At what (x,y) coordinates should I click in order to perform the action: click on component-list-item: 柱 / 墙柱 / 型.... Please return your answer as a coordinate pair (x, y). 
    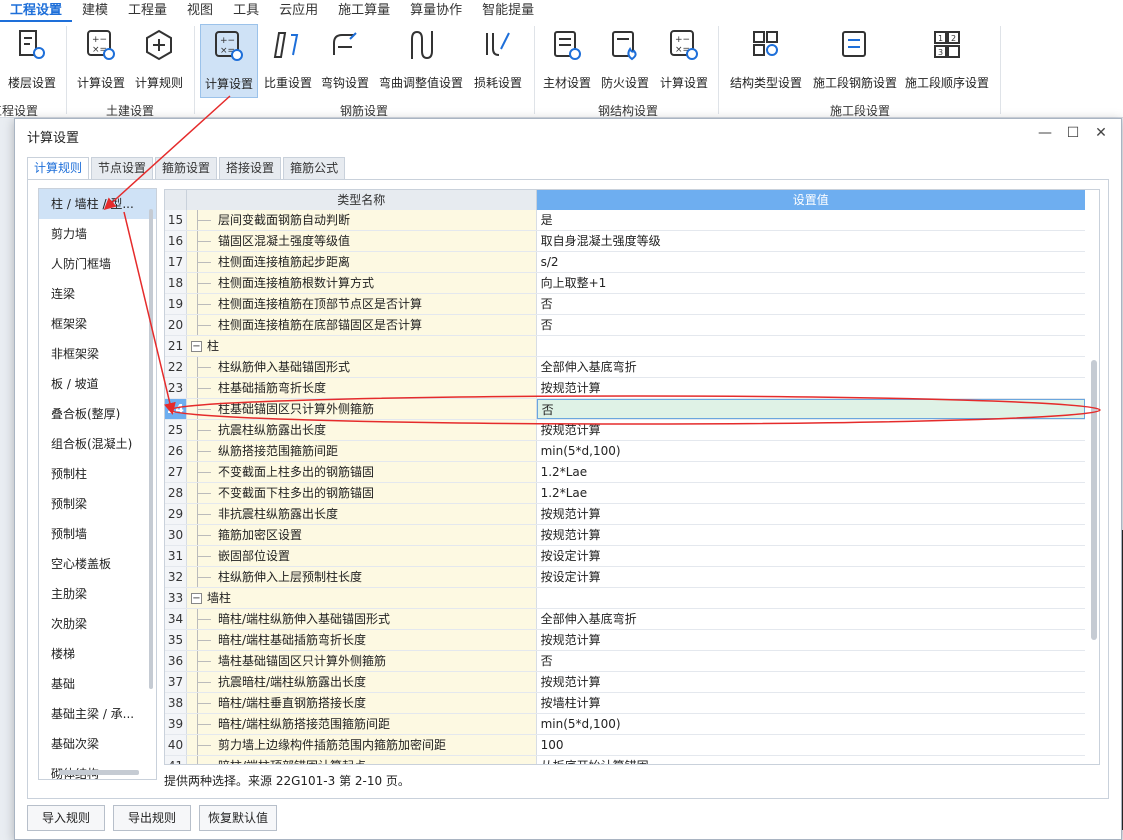
    Looking at the image, I should click on (97, 204).